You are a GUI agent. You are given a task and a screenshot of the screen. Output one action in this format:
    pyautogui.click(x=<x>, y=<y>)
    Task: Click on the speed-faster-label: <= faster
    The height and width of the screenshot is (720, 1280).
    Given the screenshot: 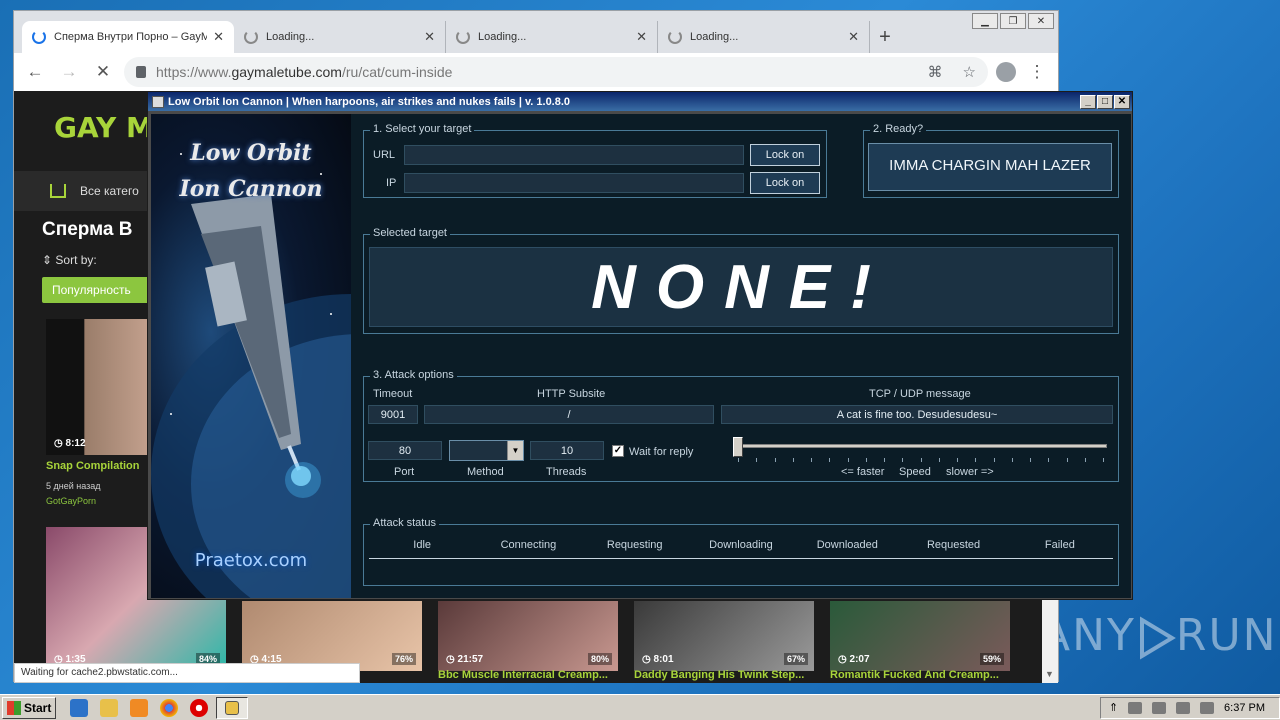 What is the action you would take?
    pyautogui.click(x=863, y=472)
    